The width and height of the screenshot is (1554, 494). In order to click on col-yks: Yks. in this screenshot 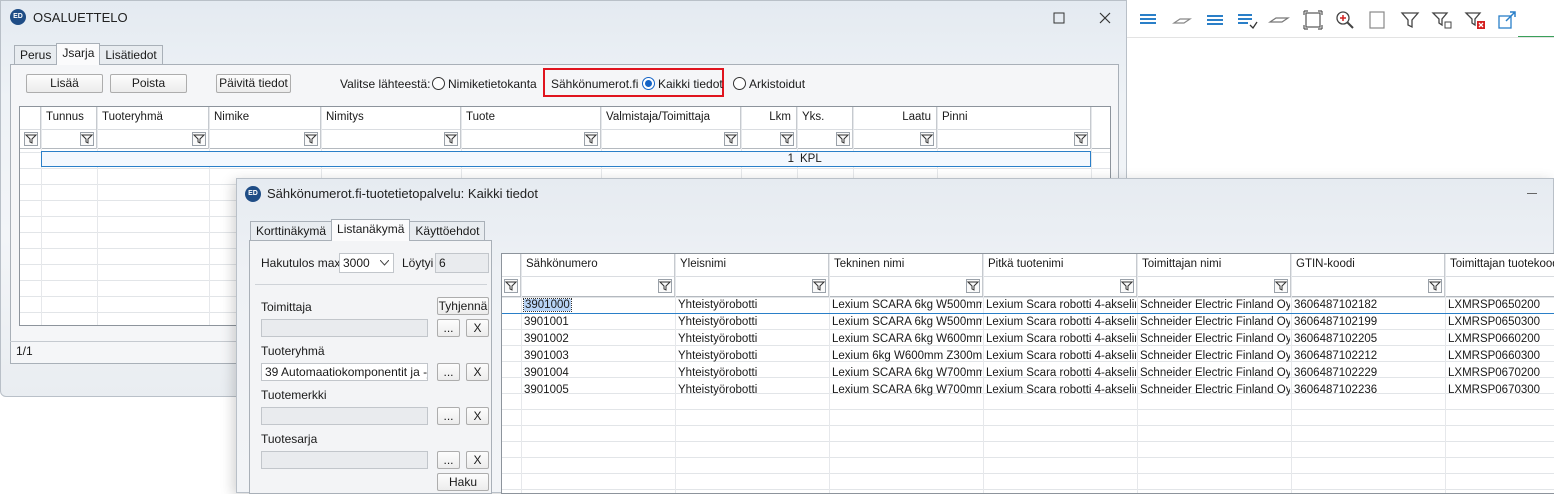, I will do `click(813, 117)`.